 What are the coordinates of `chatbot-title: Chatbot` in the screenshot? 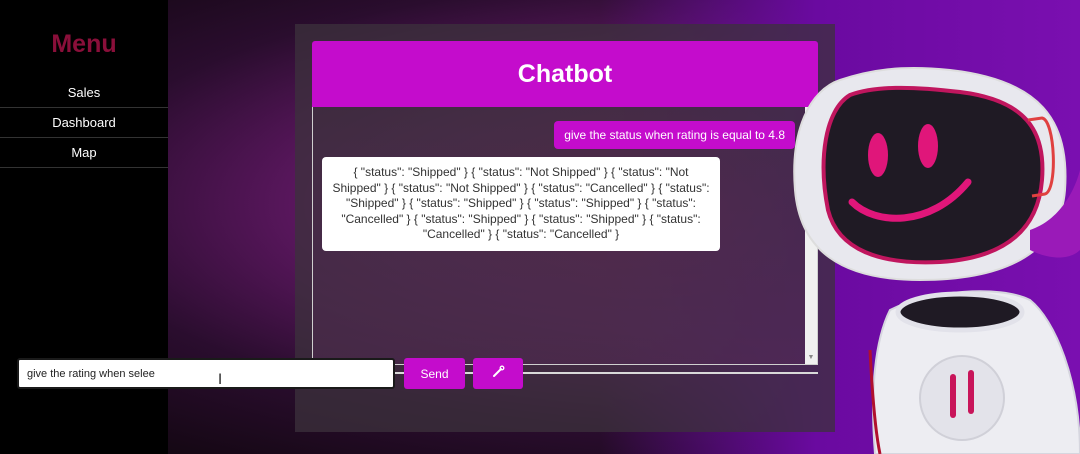 It's located at (565, 74).